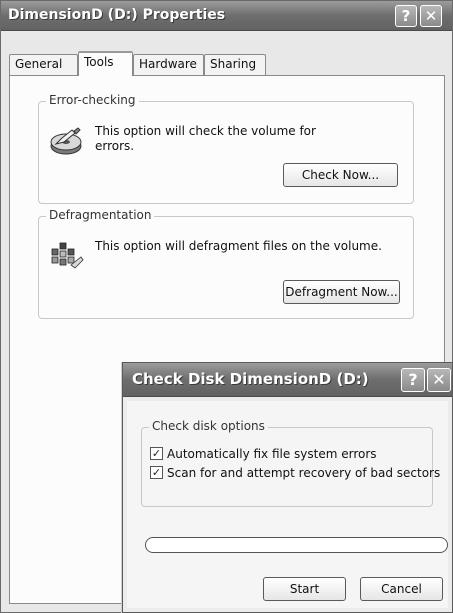 Image resolution: width=453 pixels, height=613 pixels. What do you see at coordinates (304, 589) in the screenshot?
I see `start-button: Start` at bounding box center [304, 589].